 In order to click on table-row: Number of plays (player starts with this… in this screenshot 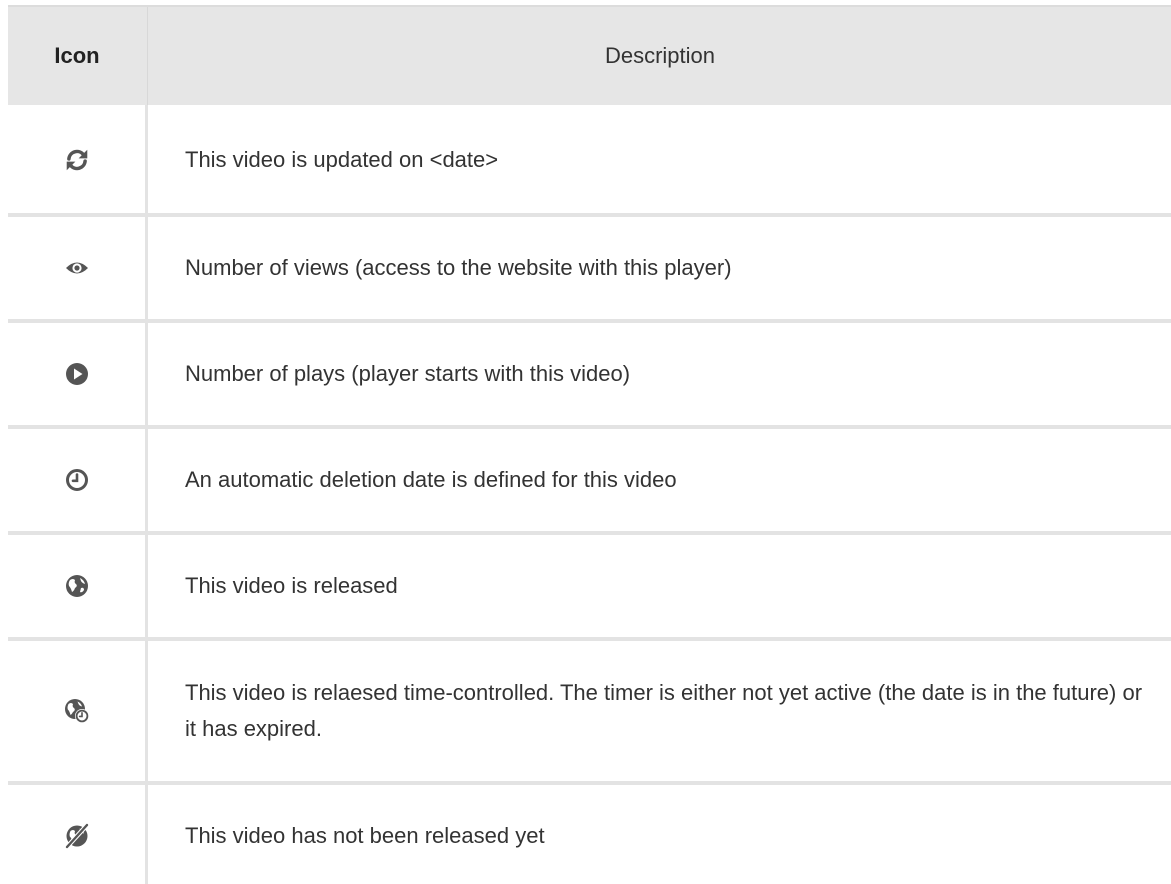, I will do `click(589, 374)`.